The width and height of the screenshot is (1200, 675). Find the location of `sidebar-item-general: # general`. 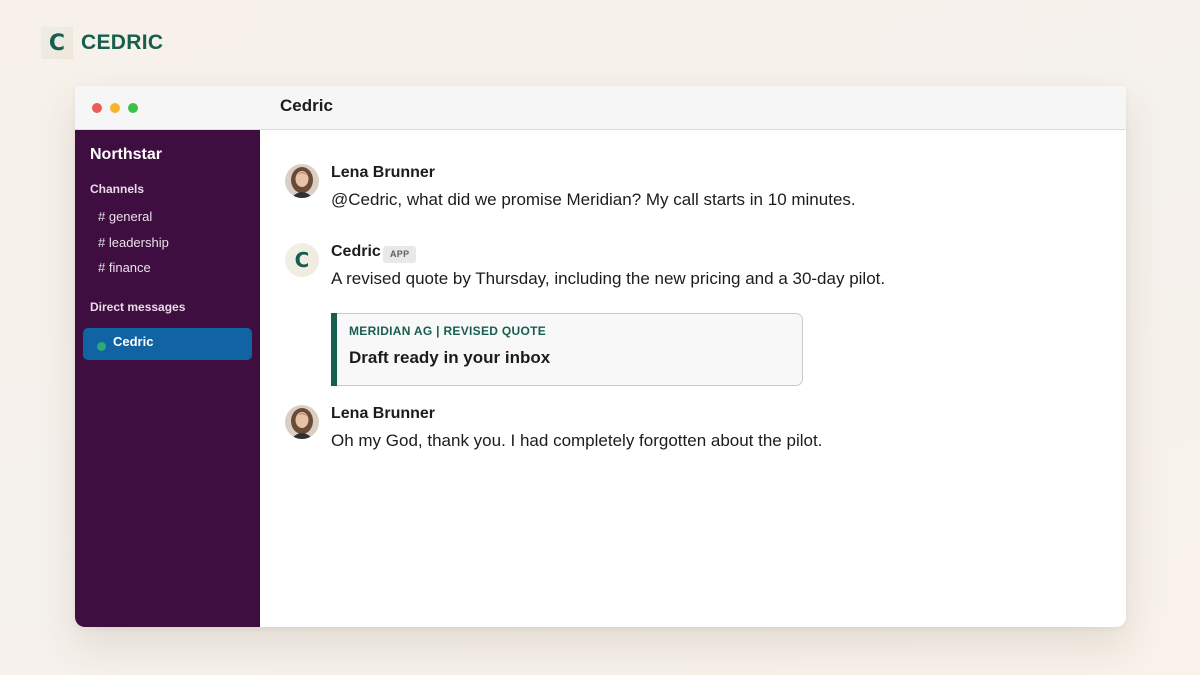

sidebar-item-general: # general is located at coordinates (125, 216).